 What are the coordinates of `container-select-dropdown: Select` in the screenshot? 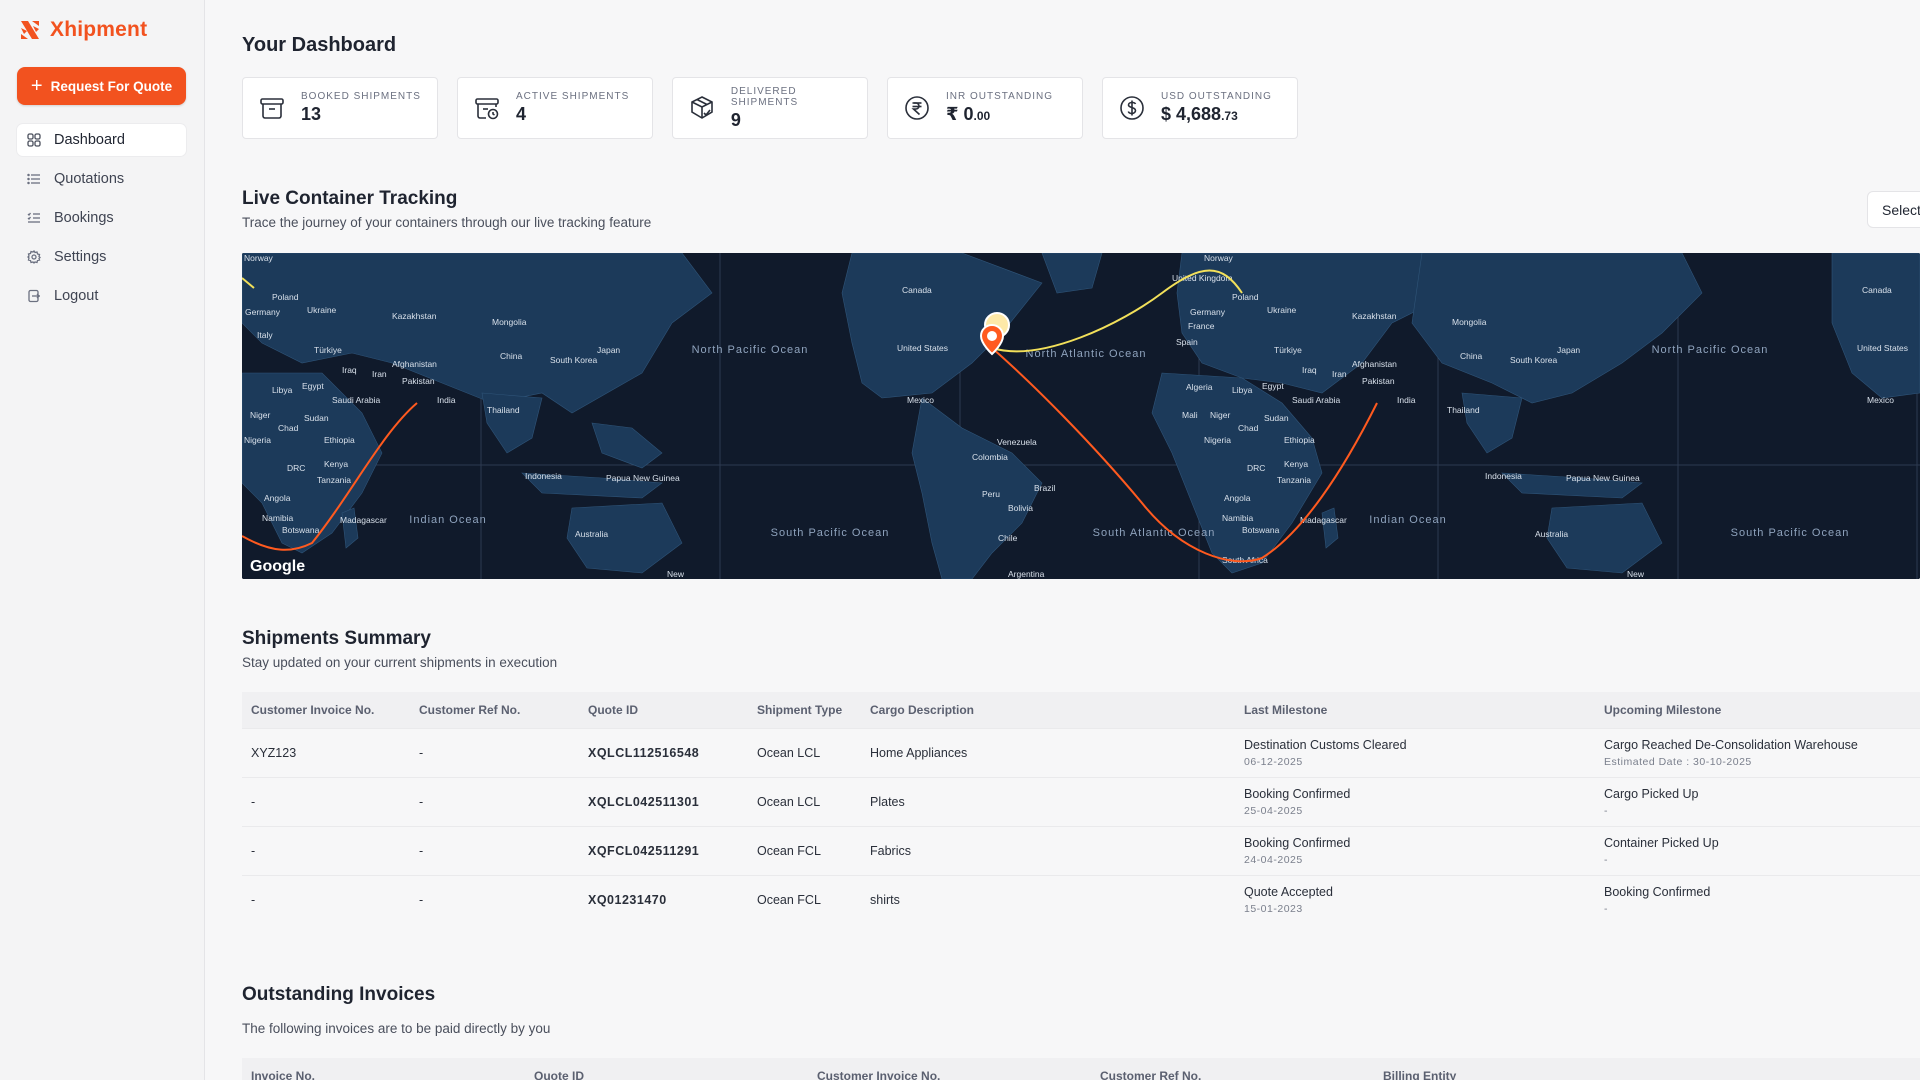 It's located at (1893, 209).